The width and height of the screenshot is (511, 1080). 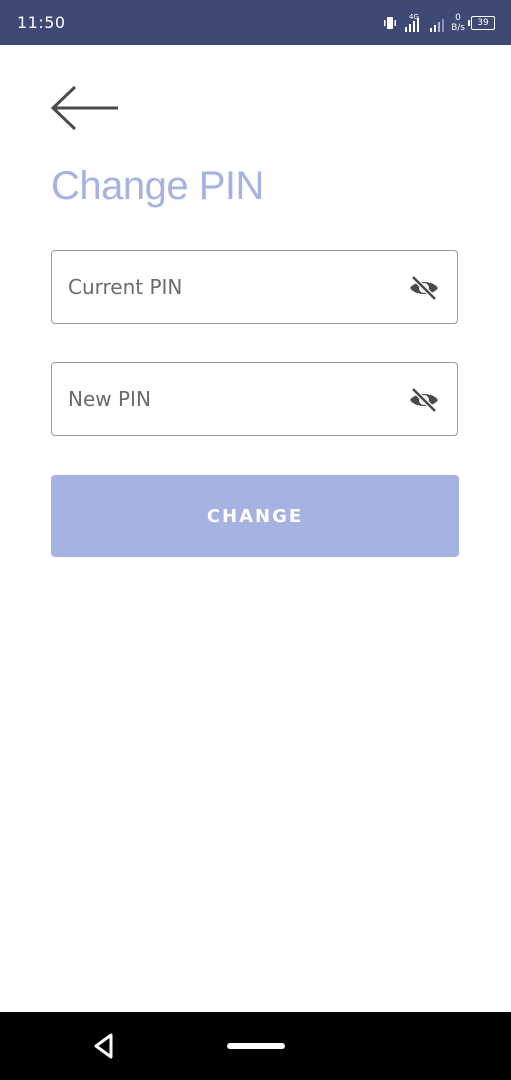 I want to click on net-speed-unit: B/s, so click(x=458, y=28).